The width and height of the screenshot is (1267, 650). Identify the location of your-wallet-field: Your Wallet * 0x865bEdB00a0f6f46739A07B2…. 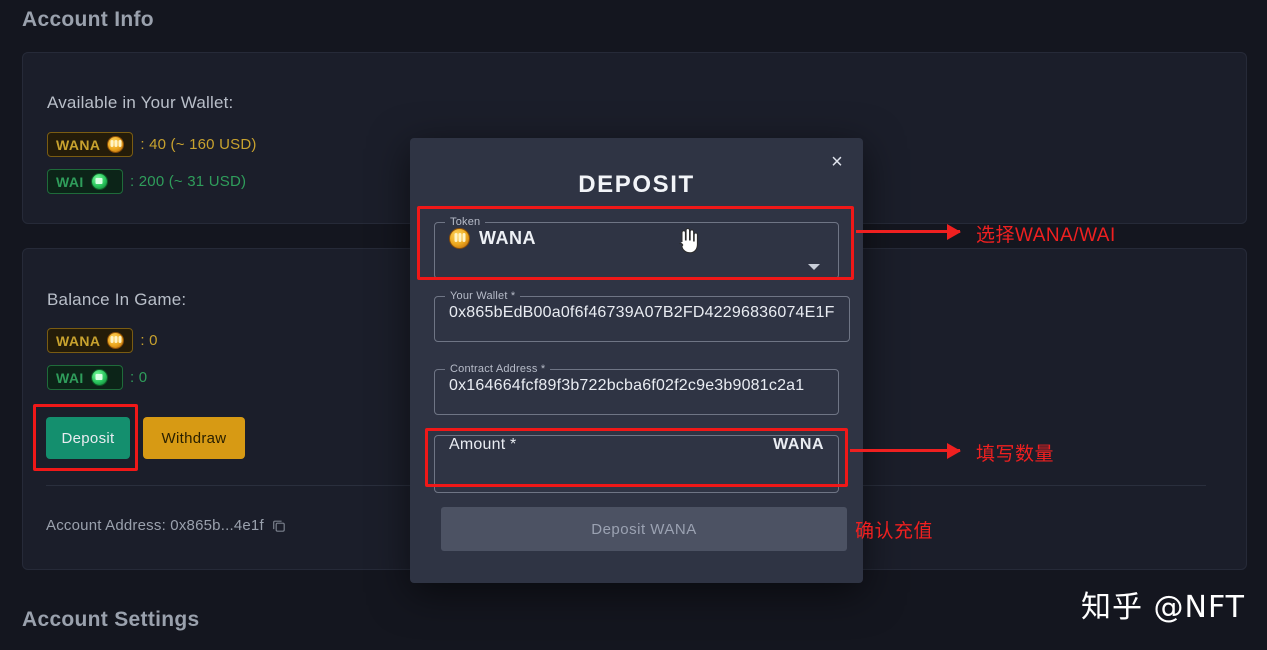
(642, 316).